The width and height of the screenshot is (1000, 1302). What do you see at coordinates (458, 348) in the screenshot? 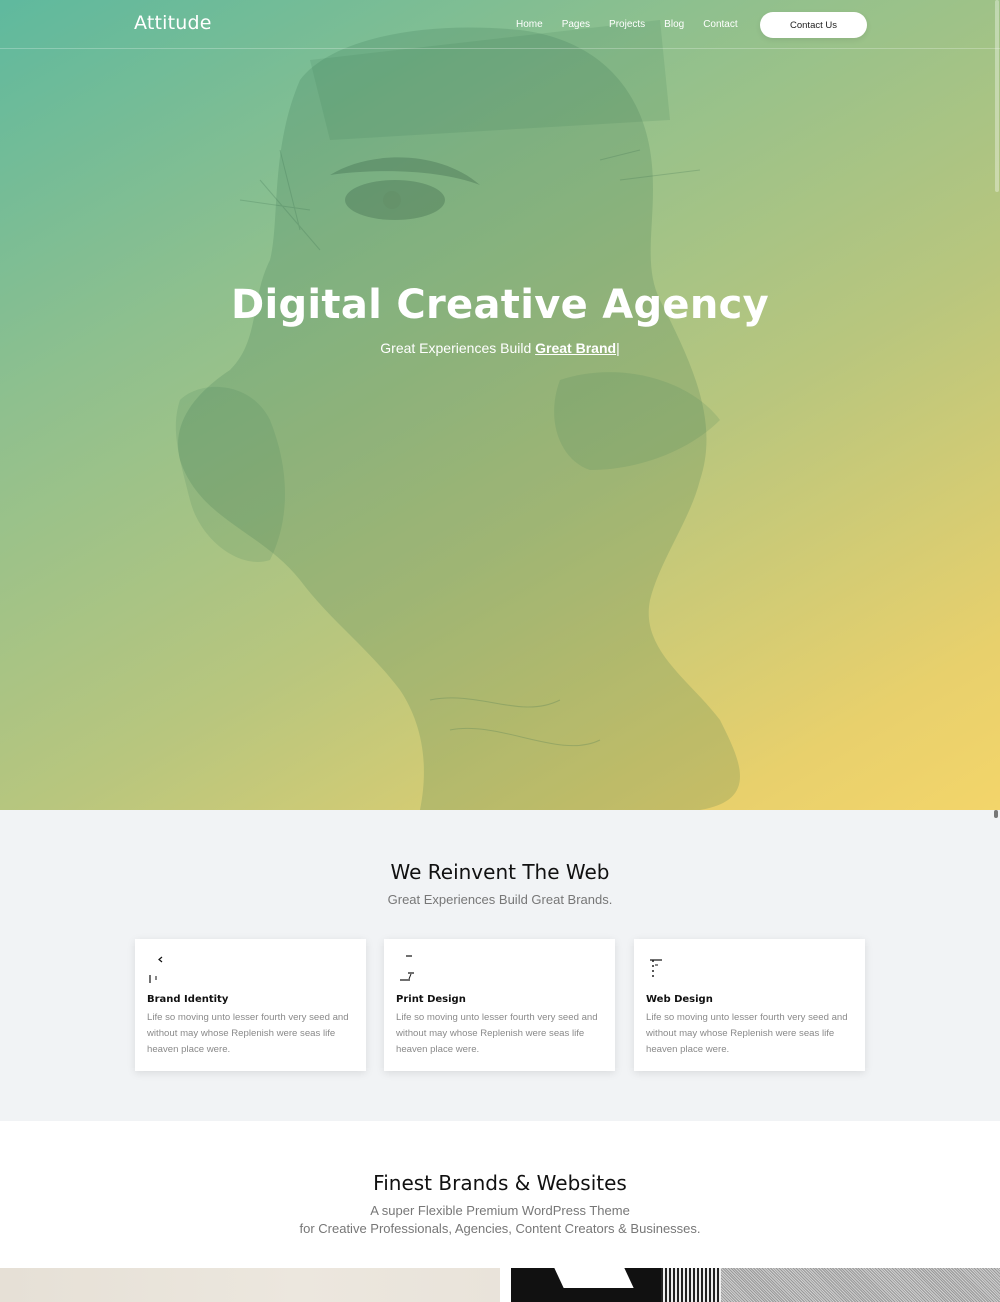
I see `hero-subtitle-prefix: Great Experiences Build` at bounding box center [458, 348].